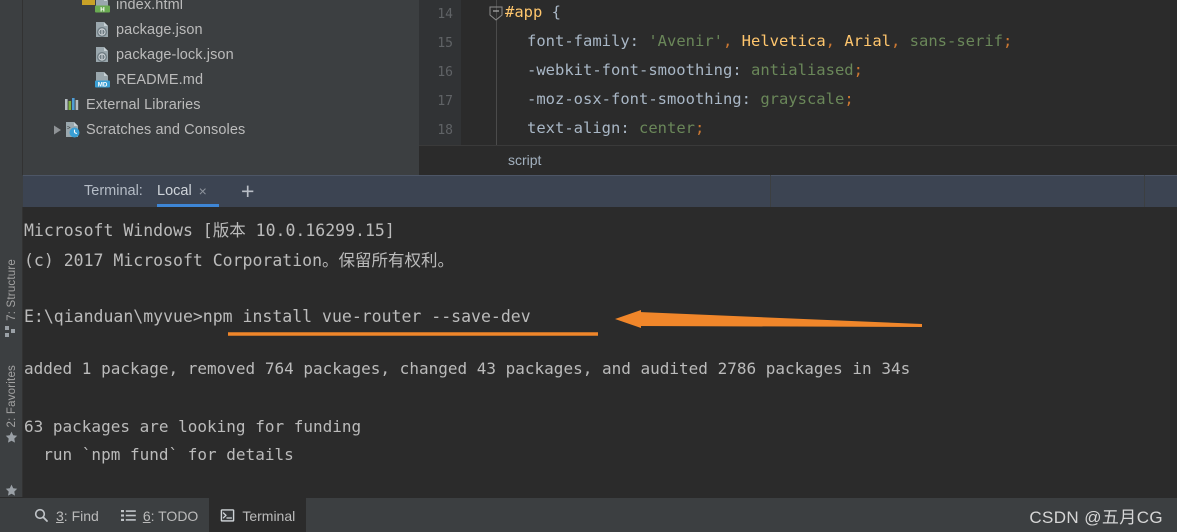  Describe the element at coordinates (11, 87) in the screenshot. I see `left-tool-rail-top` at that location.